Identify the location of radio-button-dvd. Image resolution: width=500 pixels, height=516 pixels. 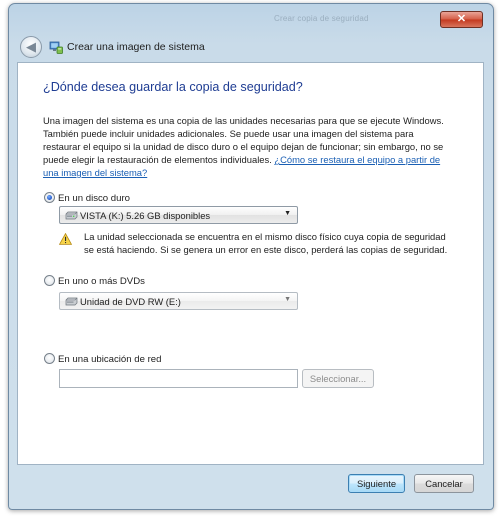
(49, 280).